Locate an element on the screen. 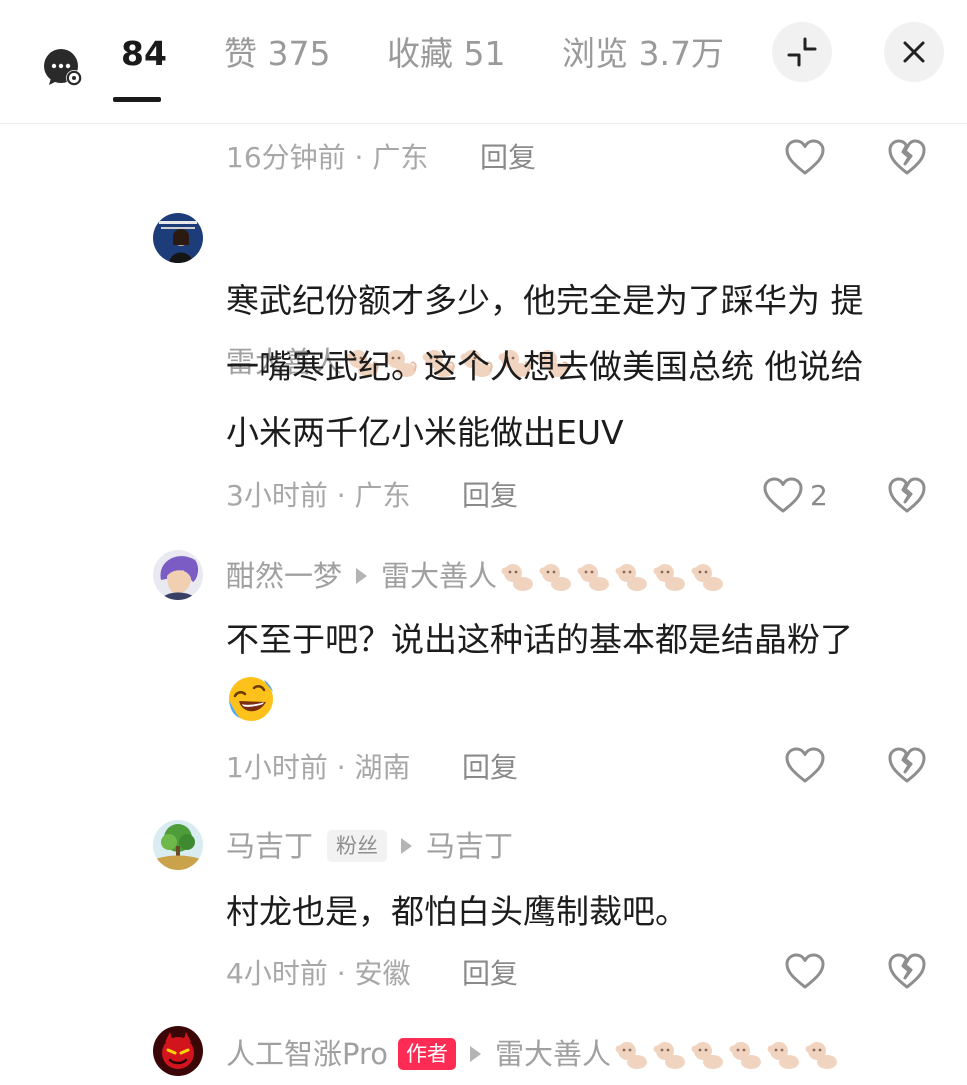 Image resolution: width=967 pixels, height=1085 pixels. fan-badge: 粉丝 is located at coordinates (357, 846).